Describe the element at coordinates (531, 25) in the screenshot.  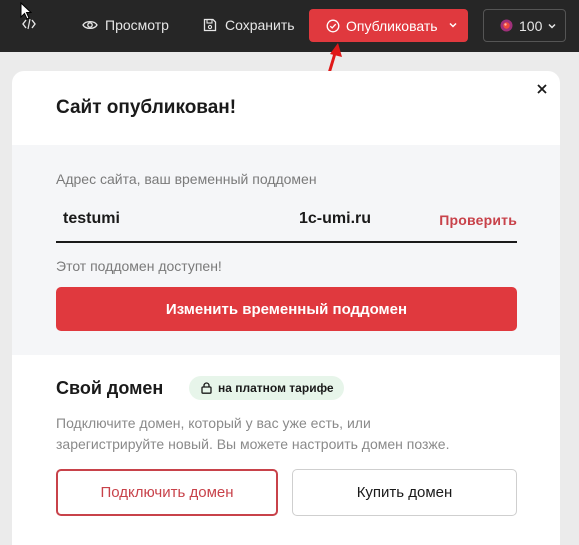
I see `zoom-value: 100` at that location.